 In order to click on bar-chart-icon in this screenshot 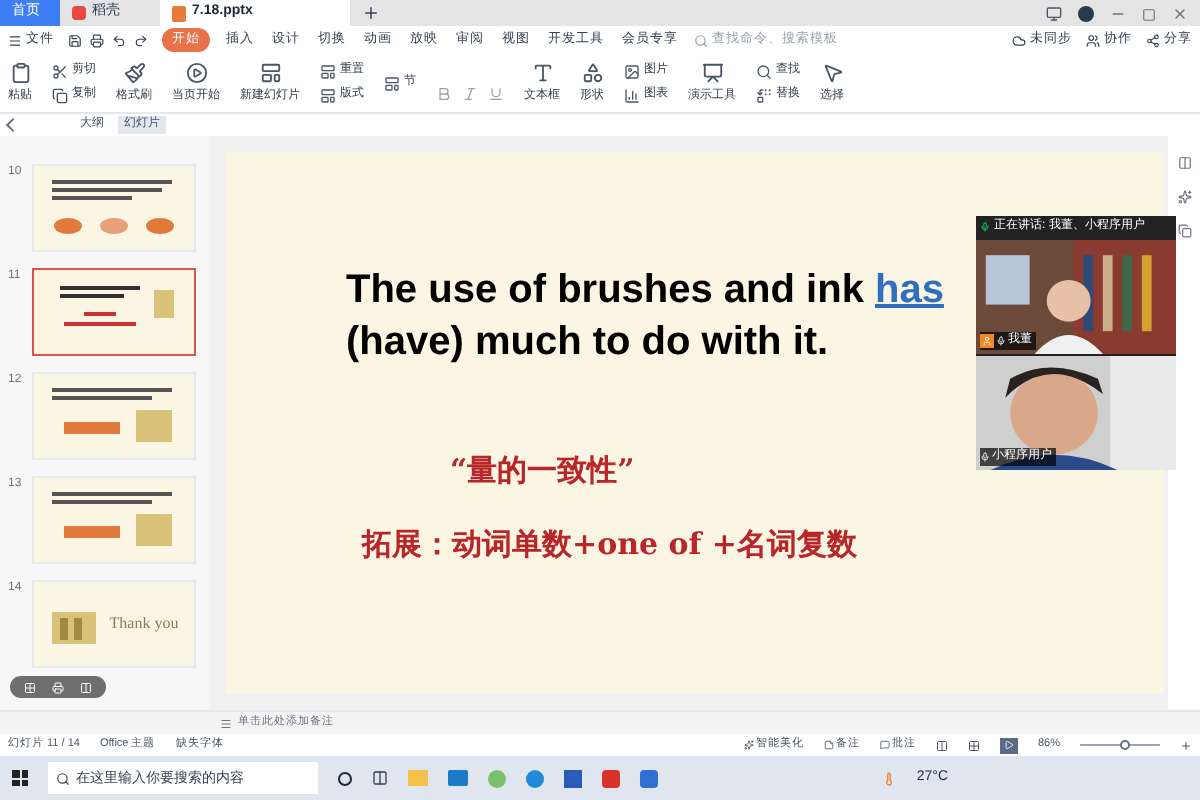, I will do `click(632, 95)`.